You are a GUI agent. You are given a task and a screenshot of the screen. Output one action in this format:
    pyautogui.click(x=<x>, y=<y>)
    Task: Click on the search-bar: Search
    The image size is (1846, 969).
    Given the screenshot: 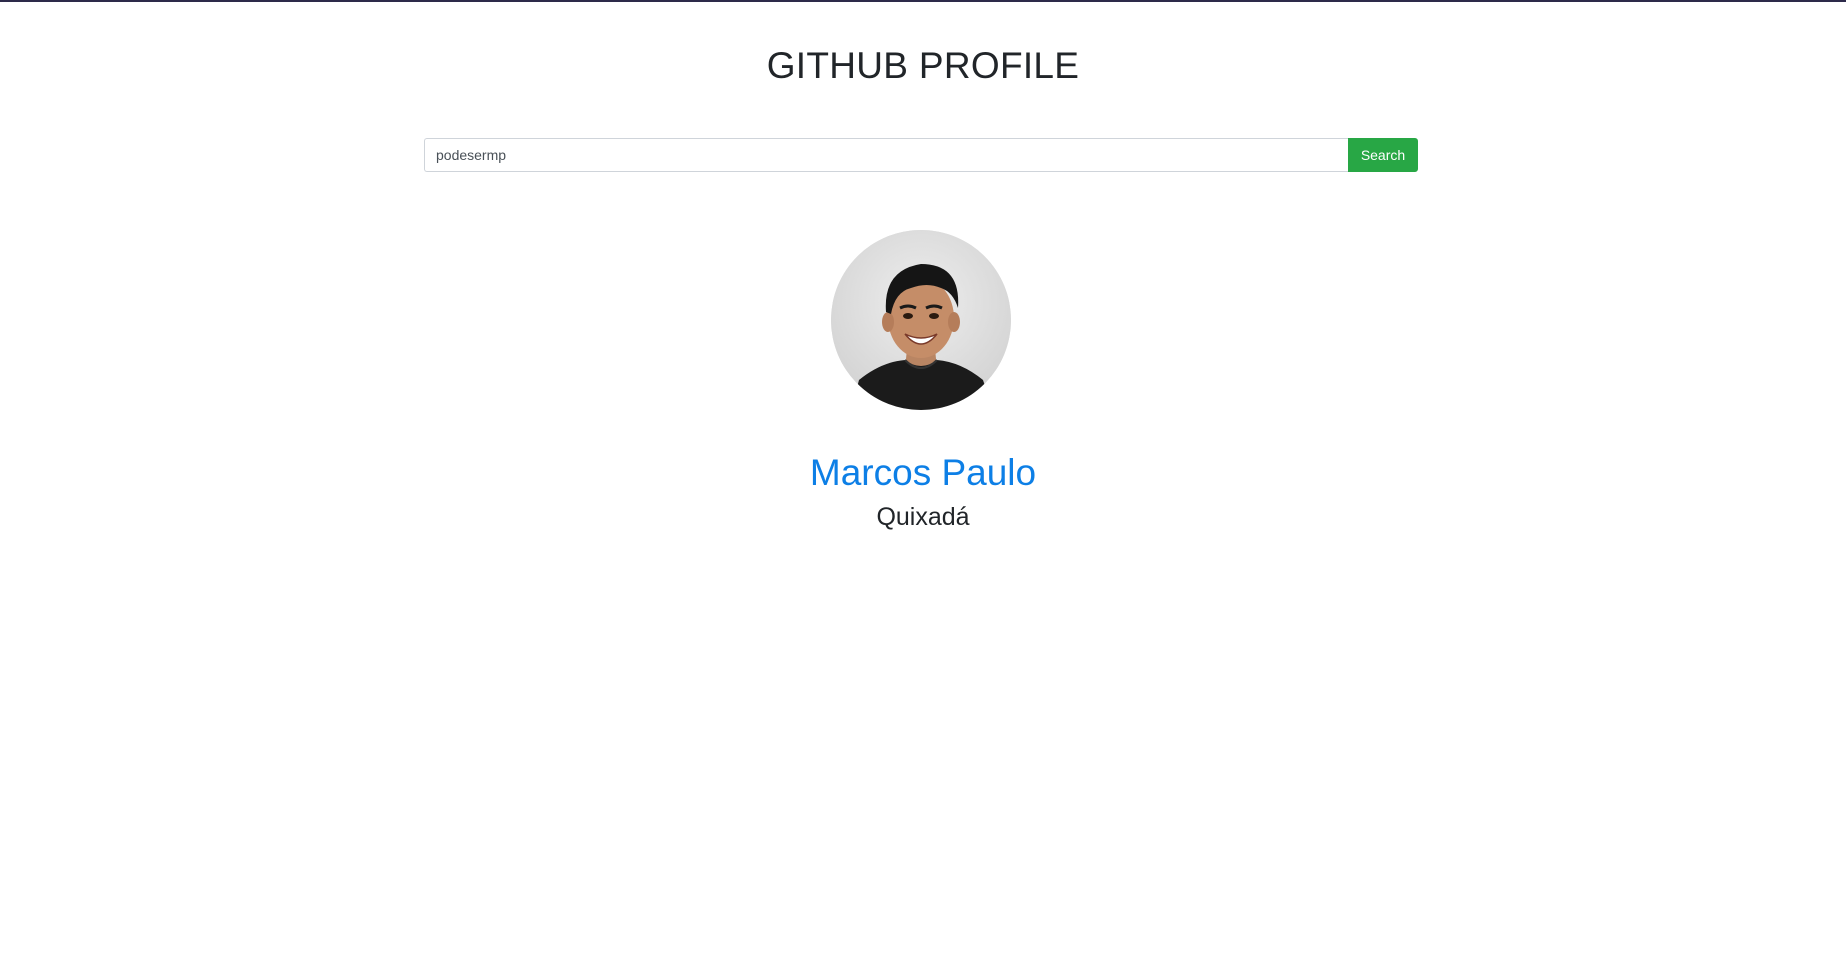 What is the action you would take?
    pyautogui.click(x=921, y=155)
    